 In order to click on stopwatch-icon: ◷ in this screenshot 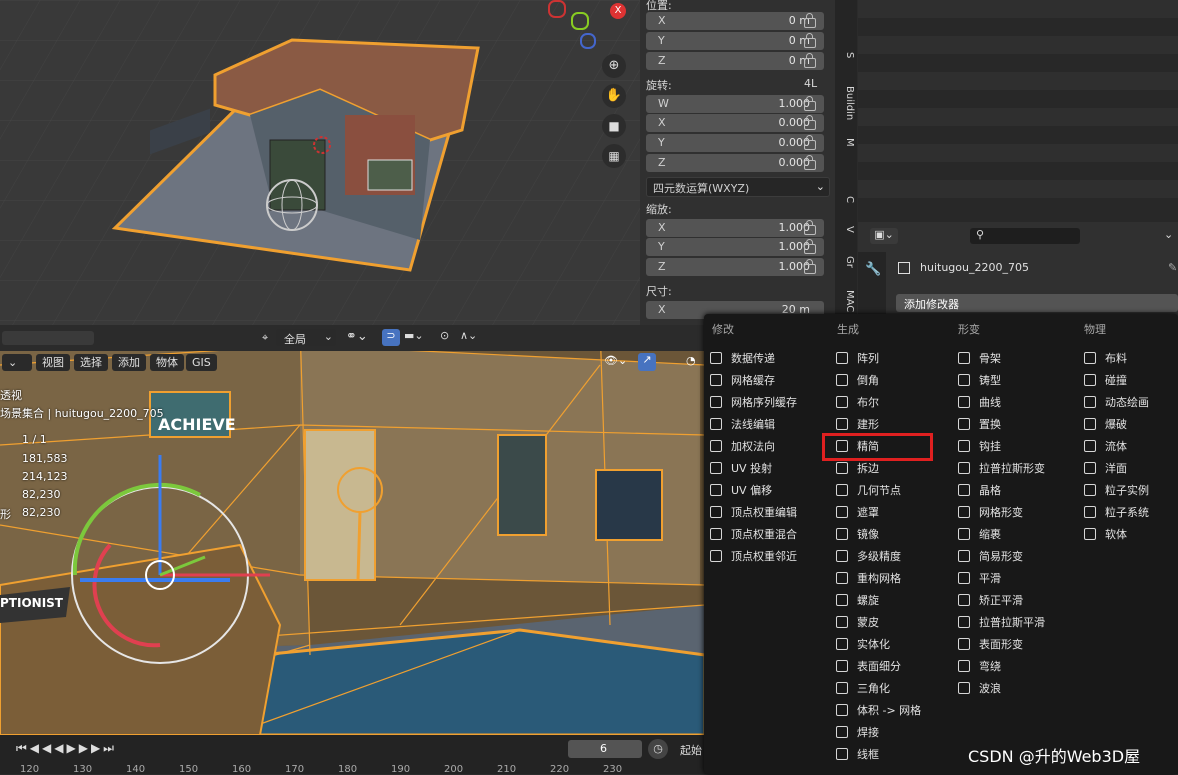, I will do `click(658, 749)`.